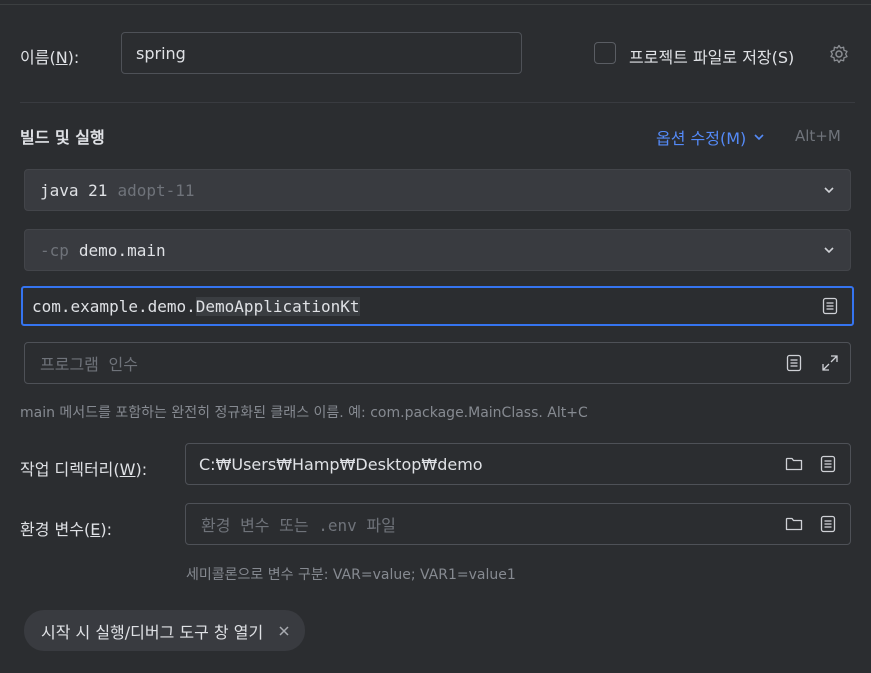 This screenshot has height=673, width=871. I want to click on name-label: 이름(N):, so click(50, 57).